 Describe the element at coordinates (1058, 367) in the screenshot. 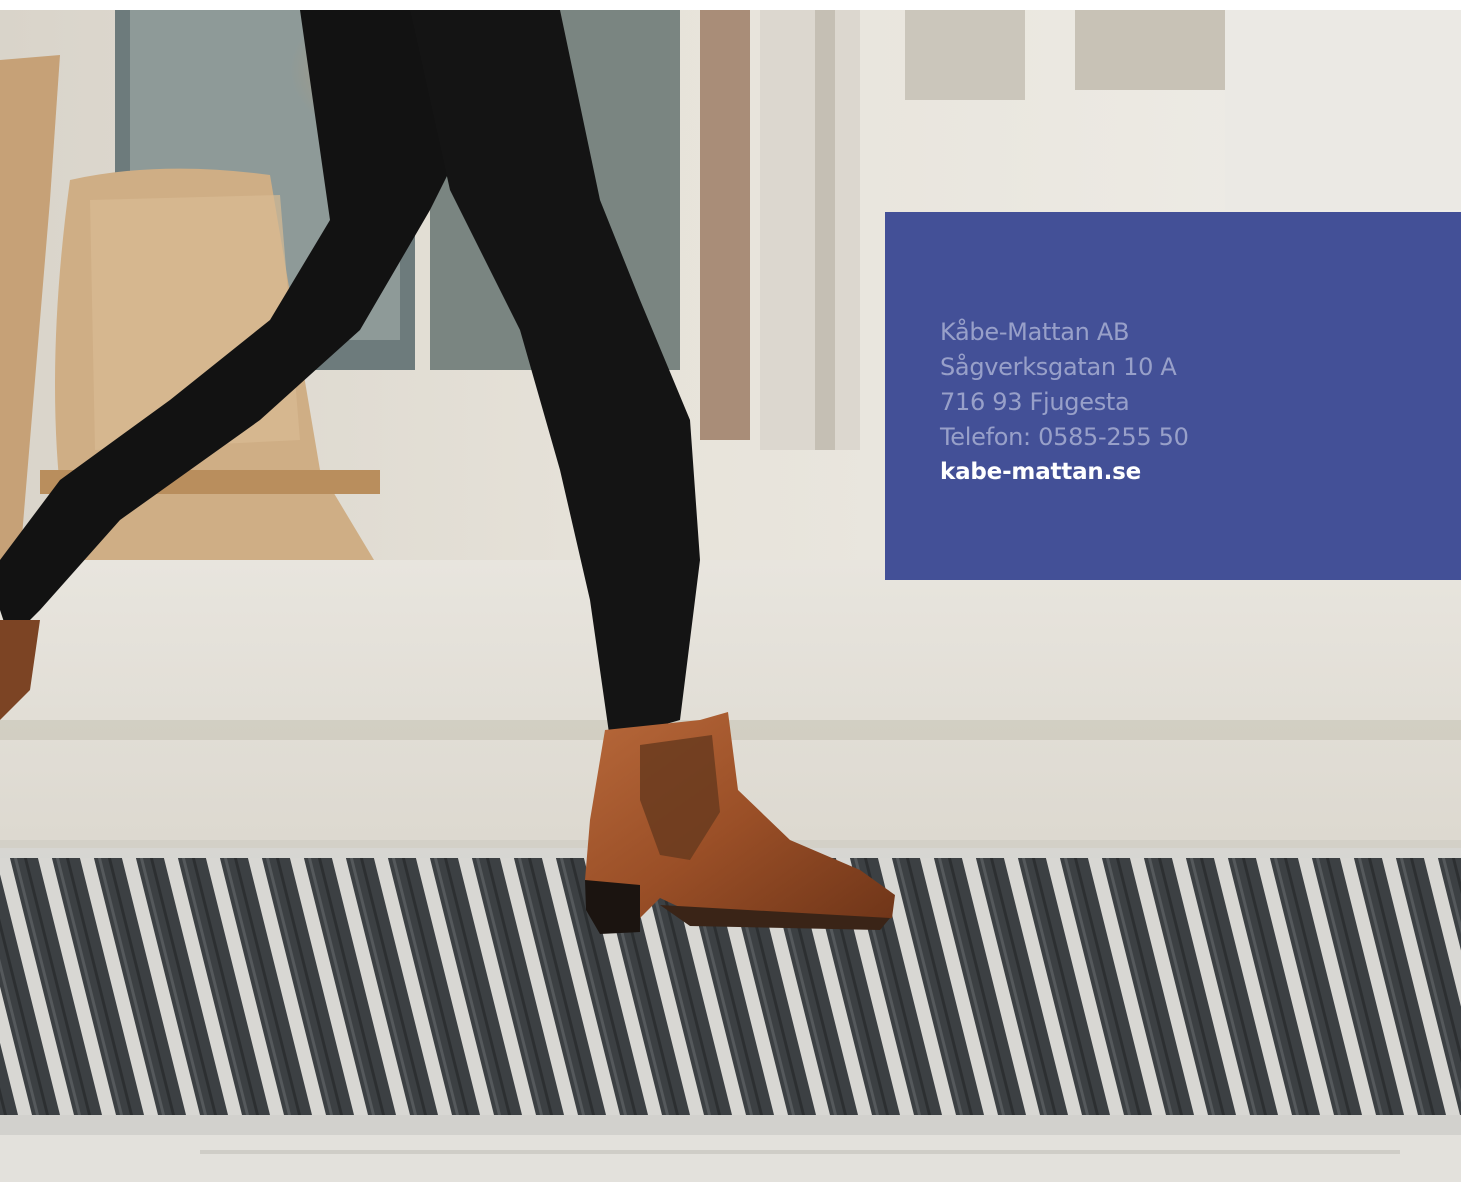

I see `street-address: Sågverksgatan 10 A` at that location.